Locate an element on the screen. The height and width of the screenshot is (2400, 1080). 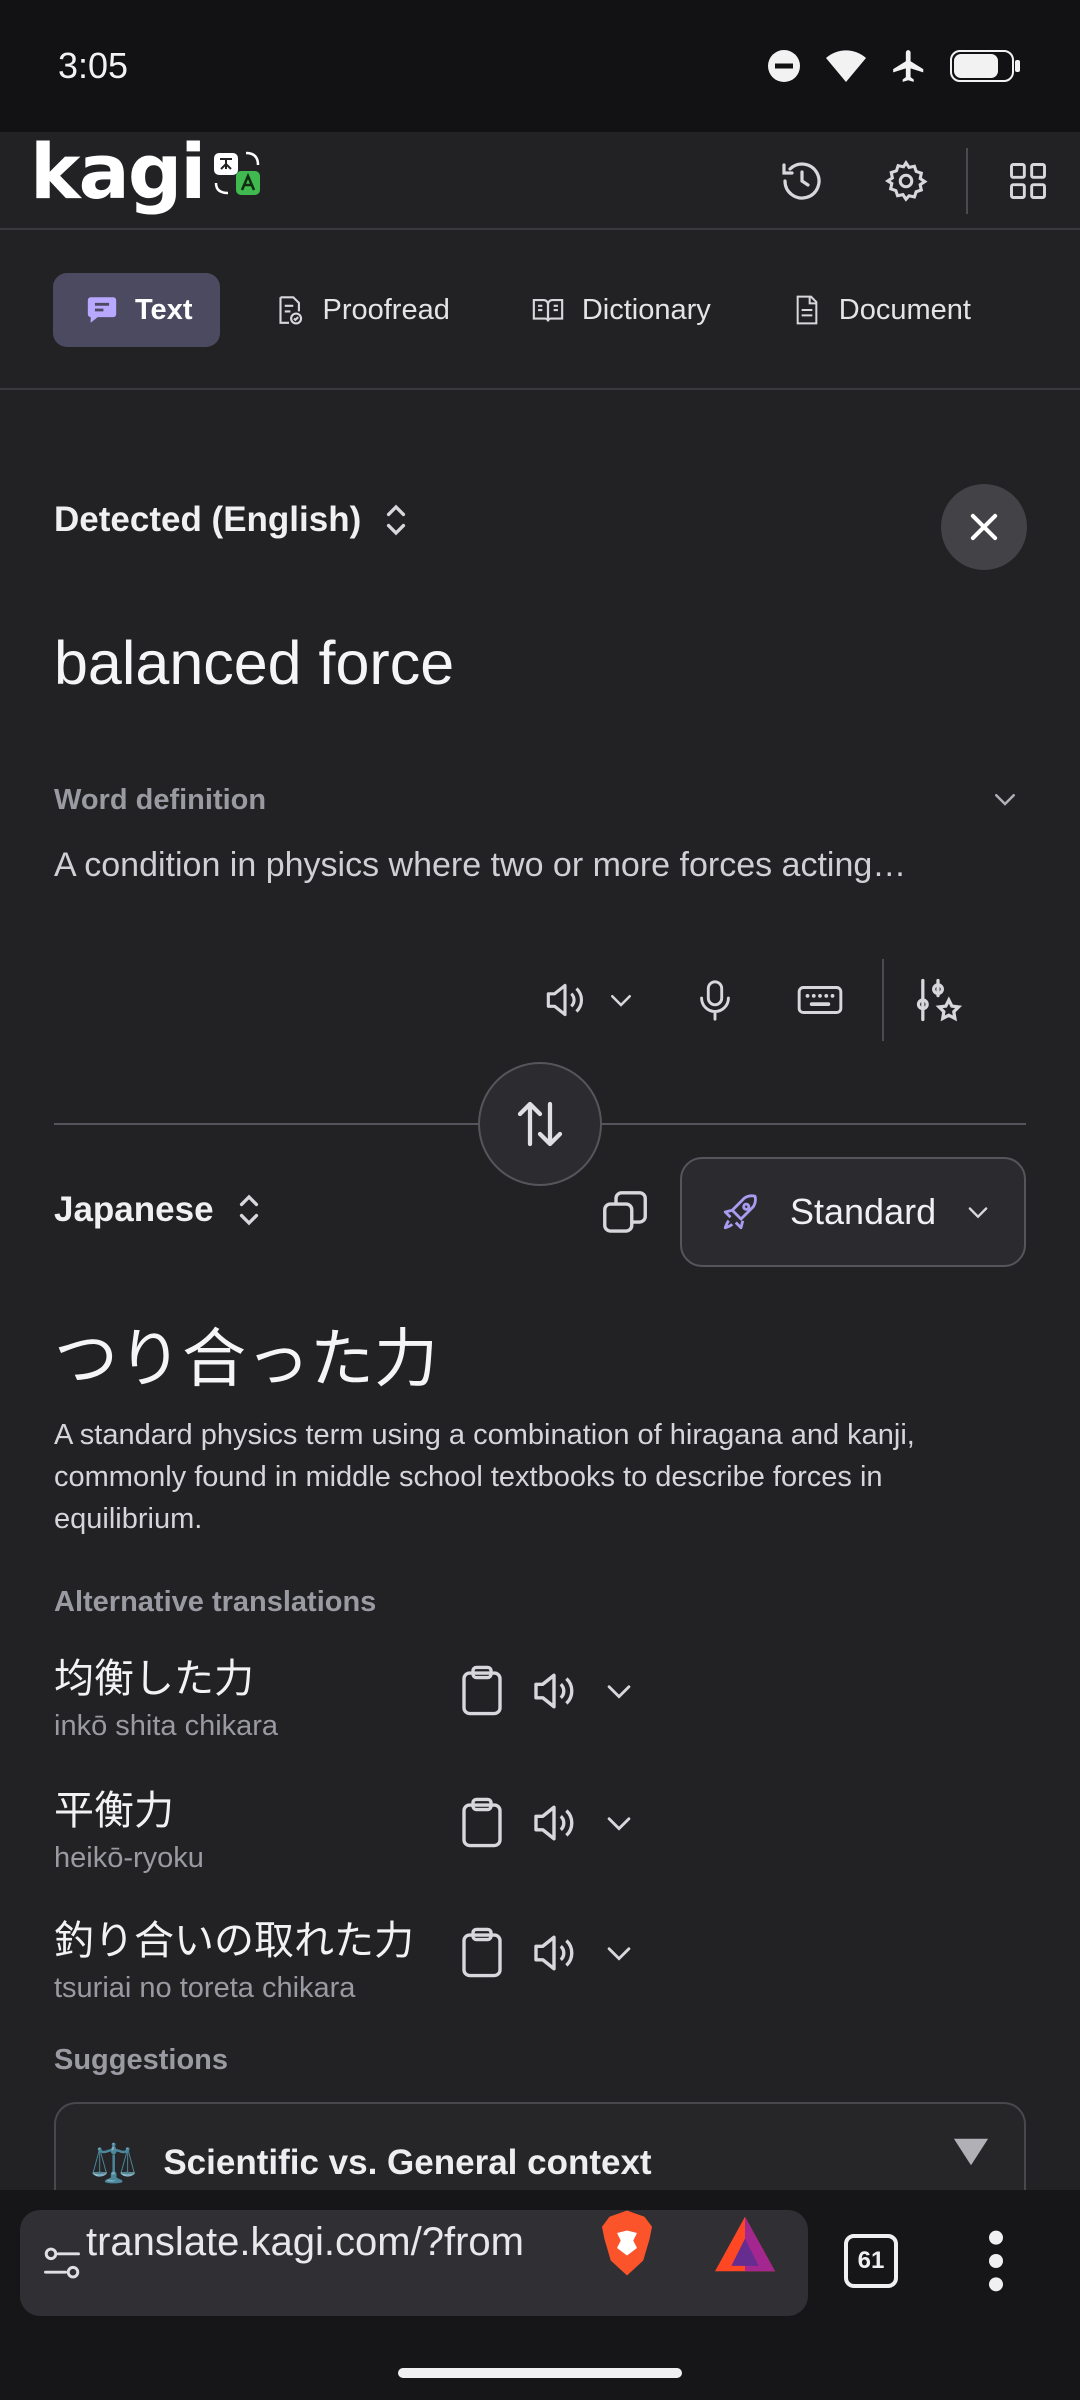
source-text: balanced force is located at coordinates (254, 663).